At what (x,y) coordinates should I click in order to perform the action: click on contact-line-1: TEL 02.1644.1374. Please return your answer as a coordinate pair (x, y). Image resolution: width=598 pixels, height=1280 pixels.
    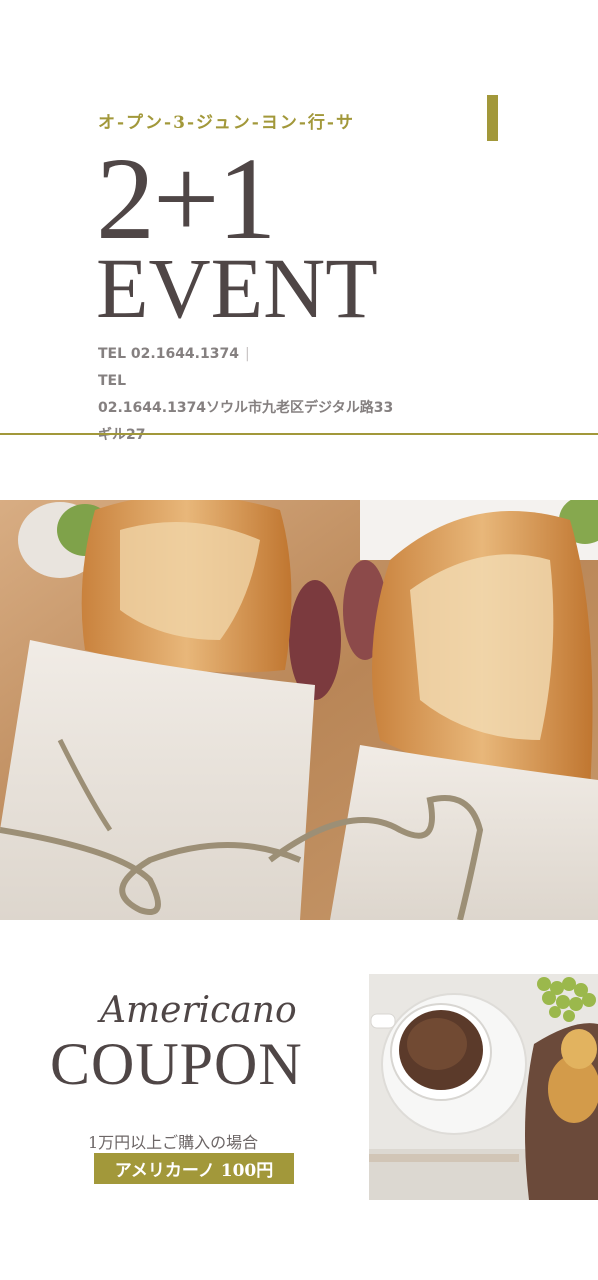
    Looking at the image, I should click on (168, 354).